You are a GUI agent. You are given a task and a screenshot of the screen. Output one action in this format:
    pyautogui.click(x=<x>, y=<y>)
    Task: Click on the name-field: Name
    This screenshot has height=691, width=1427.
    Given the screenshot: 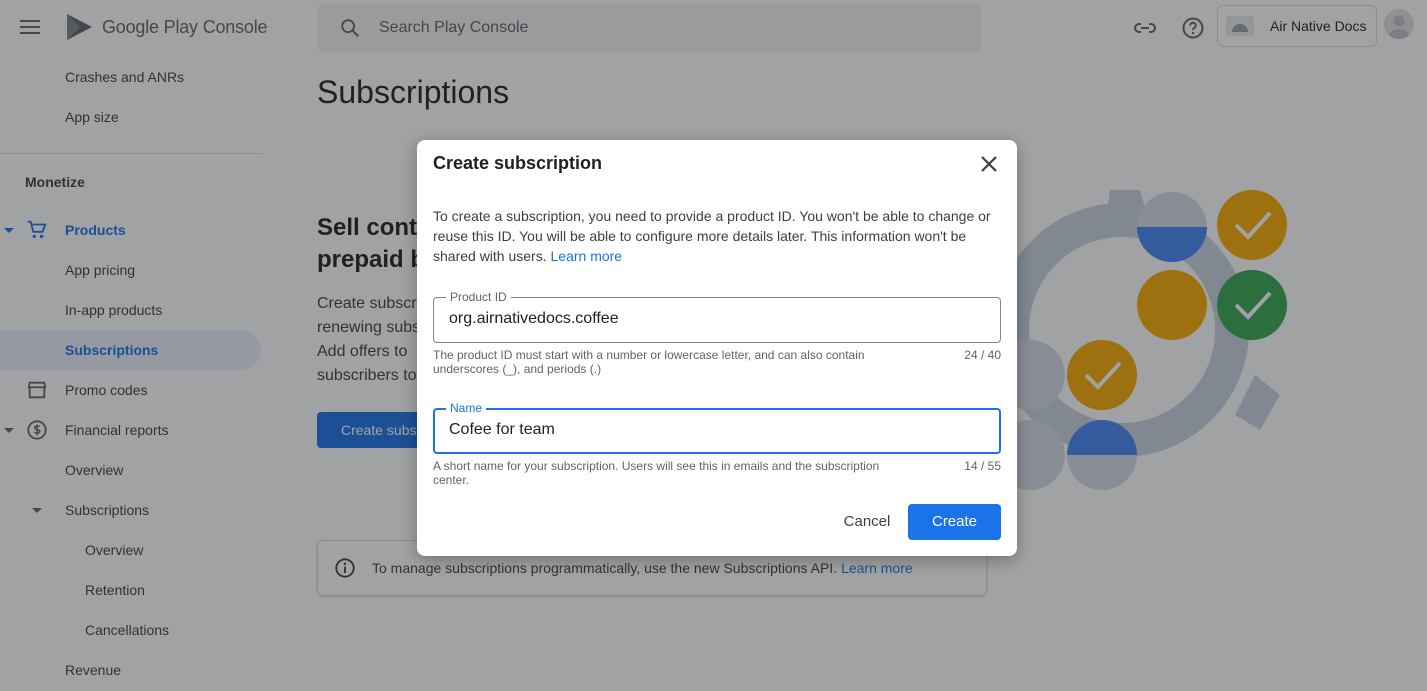 What is the action you would take?
    pyautogui.click(x=717, y=427)
    